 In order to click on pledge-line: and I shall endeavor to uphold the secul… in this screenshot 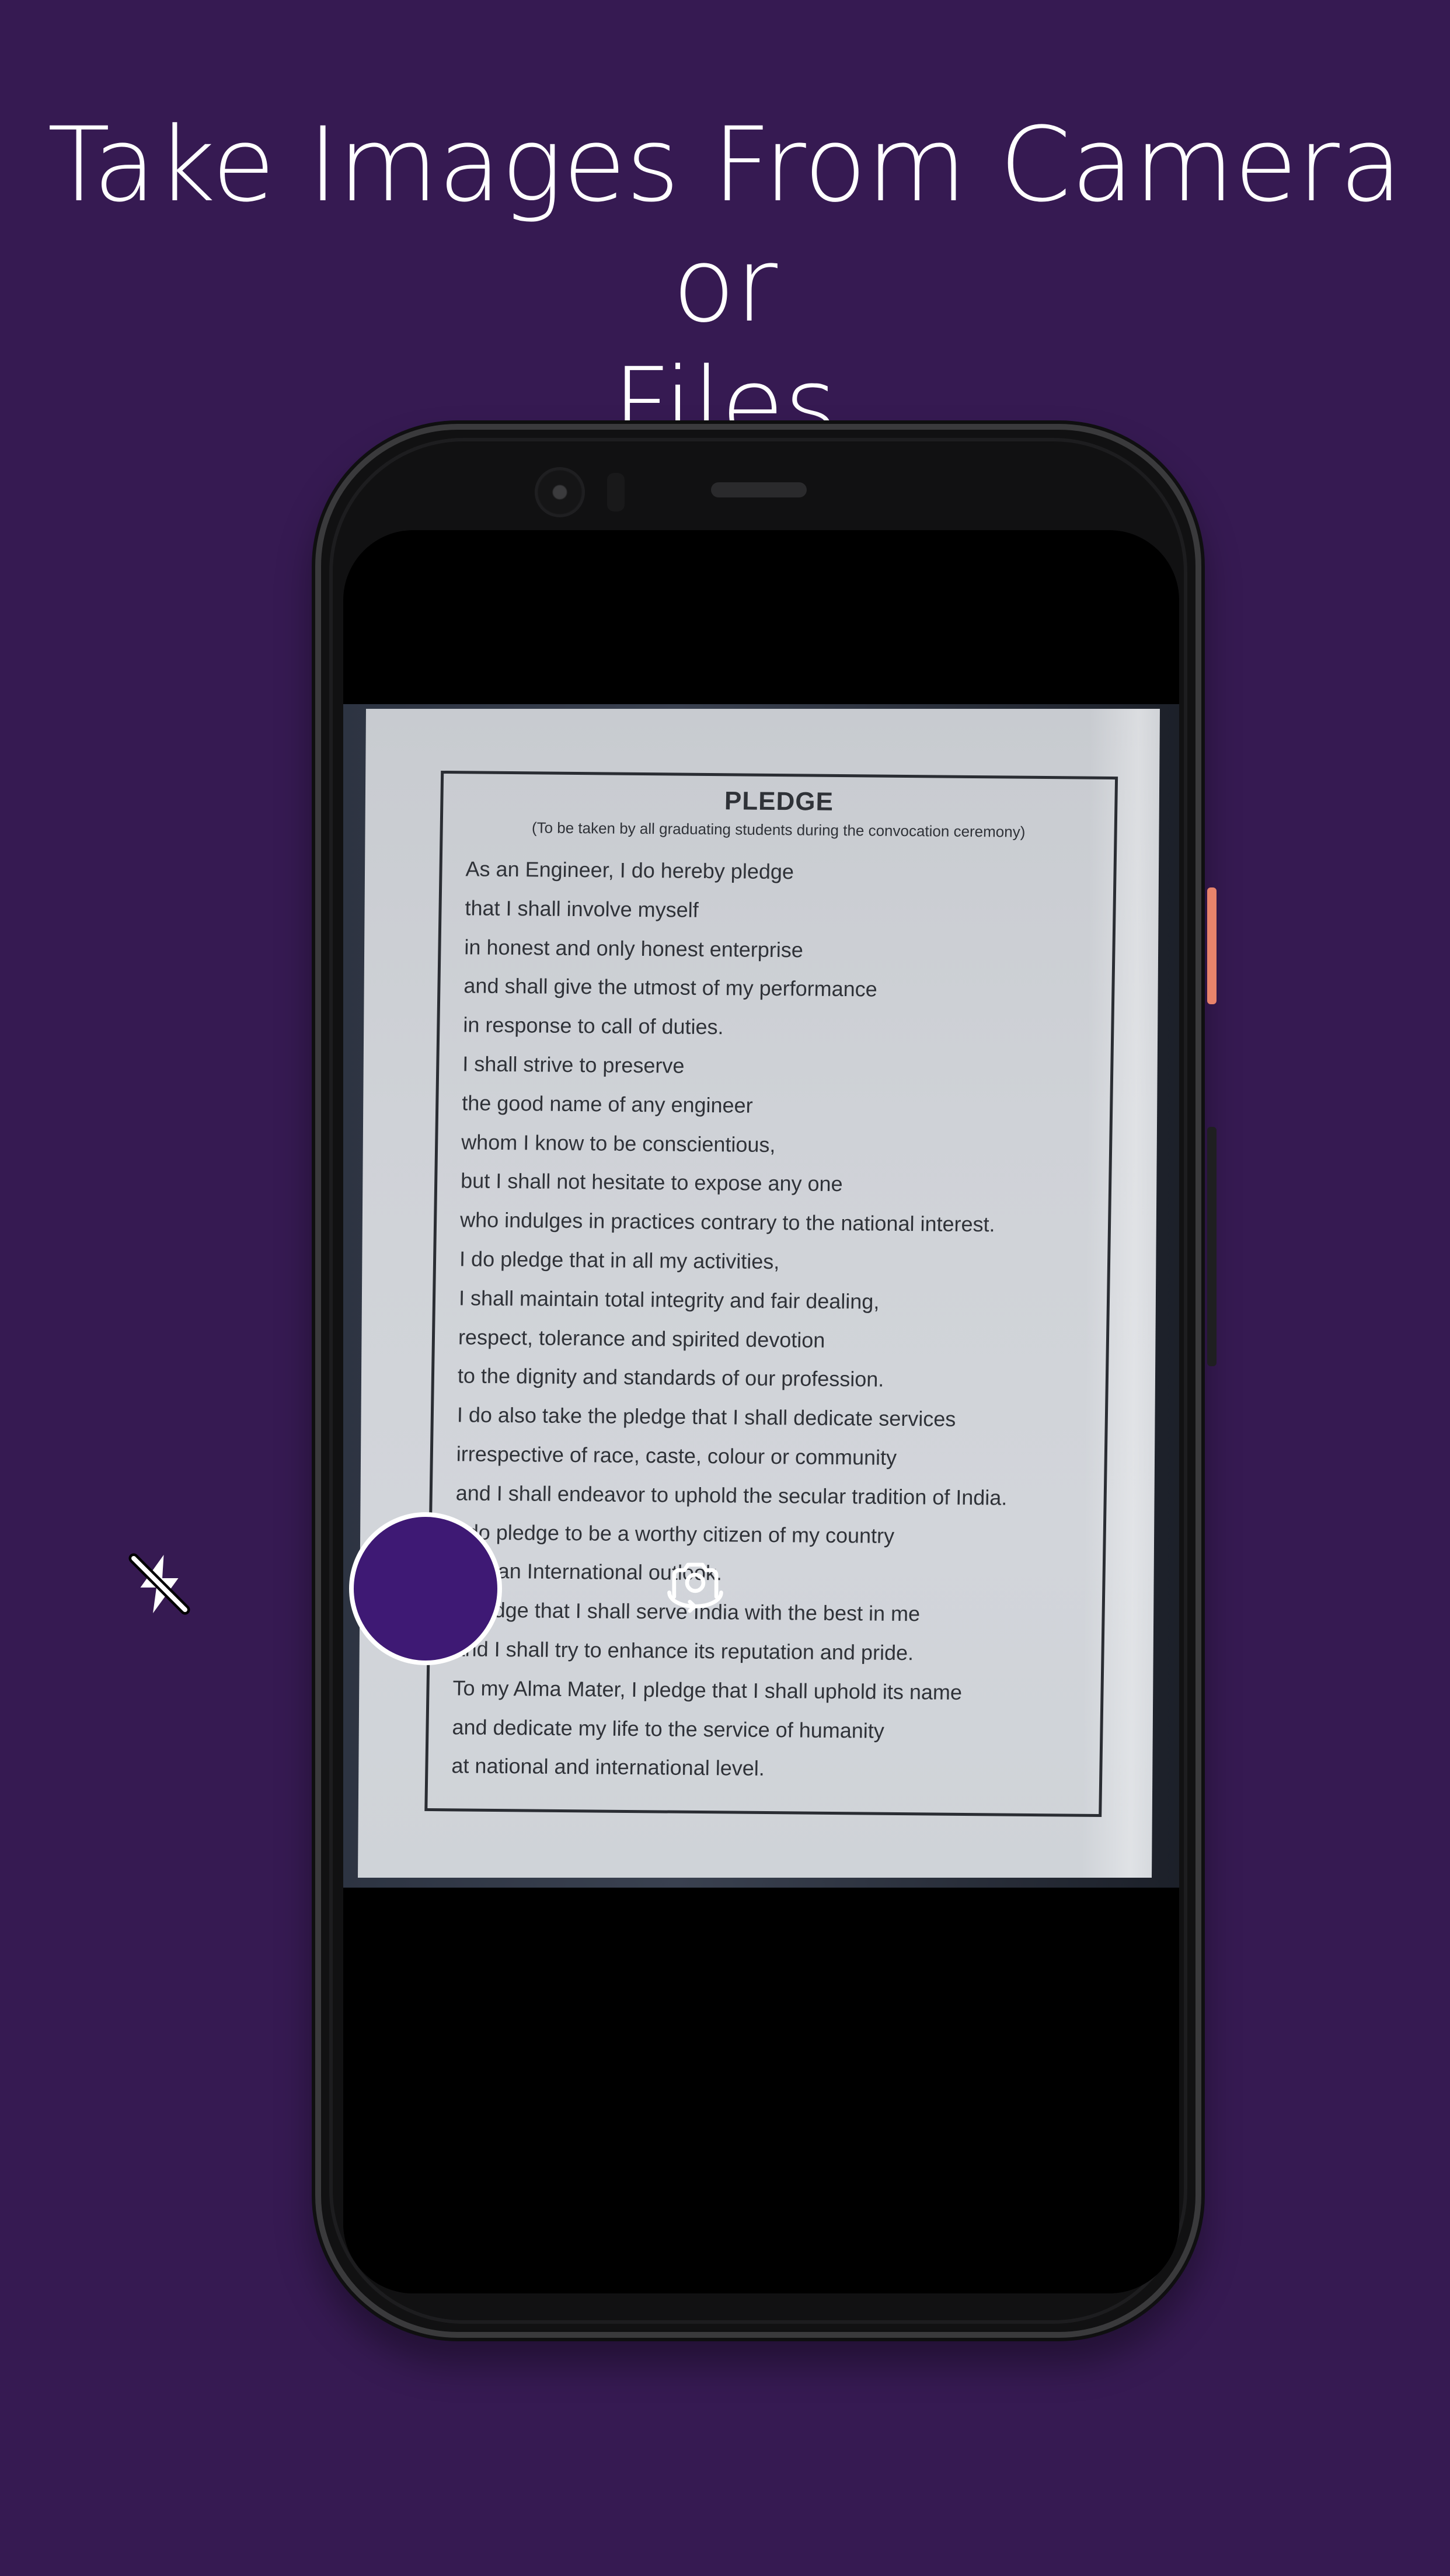, I will do `click(731, 1495)`.